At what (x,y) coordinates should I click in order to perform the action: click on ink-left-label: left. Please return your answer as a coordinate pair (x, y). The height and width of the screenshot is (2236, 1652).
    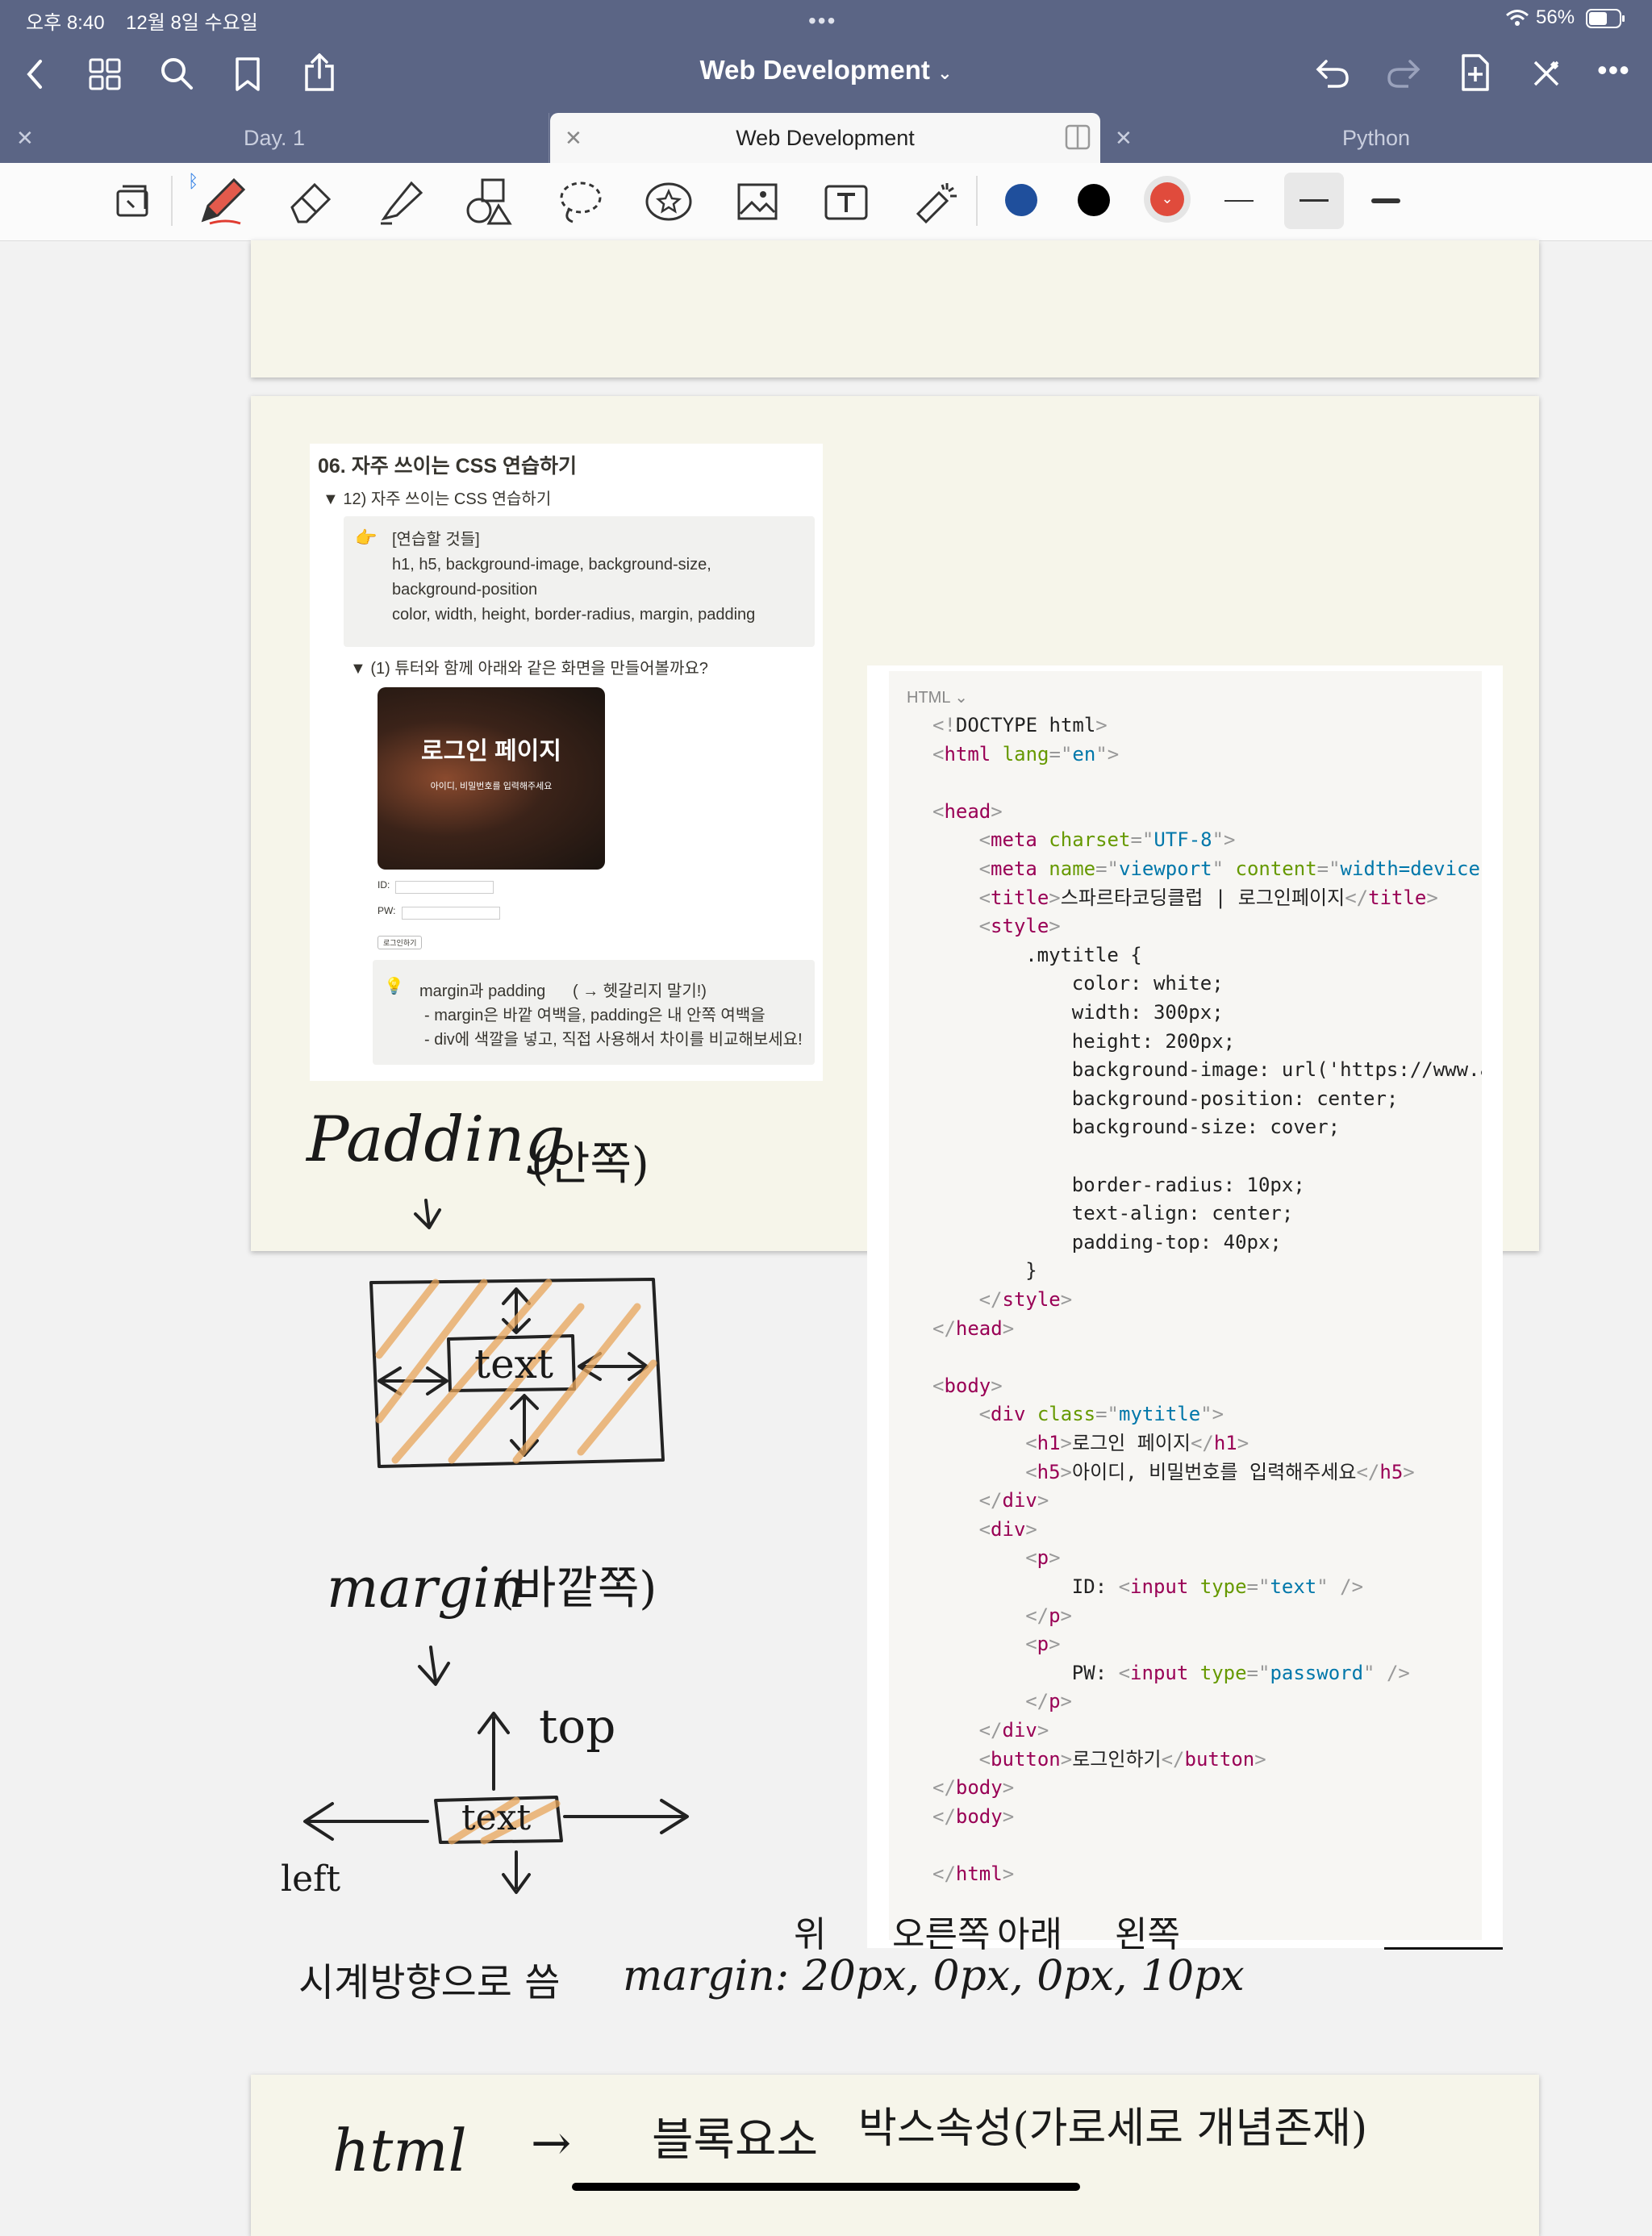
    Looking at the image, I should click on (311, 1879).